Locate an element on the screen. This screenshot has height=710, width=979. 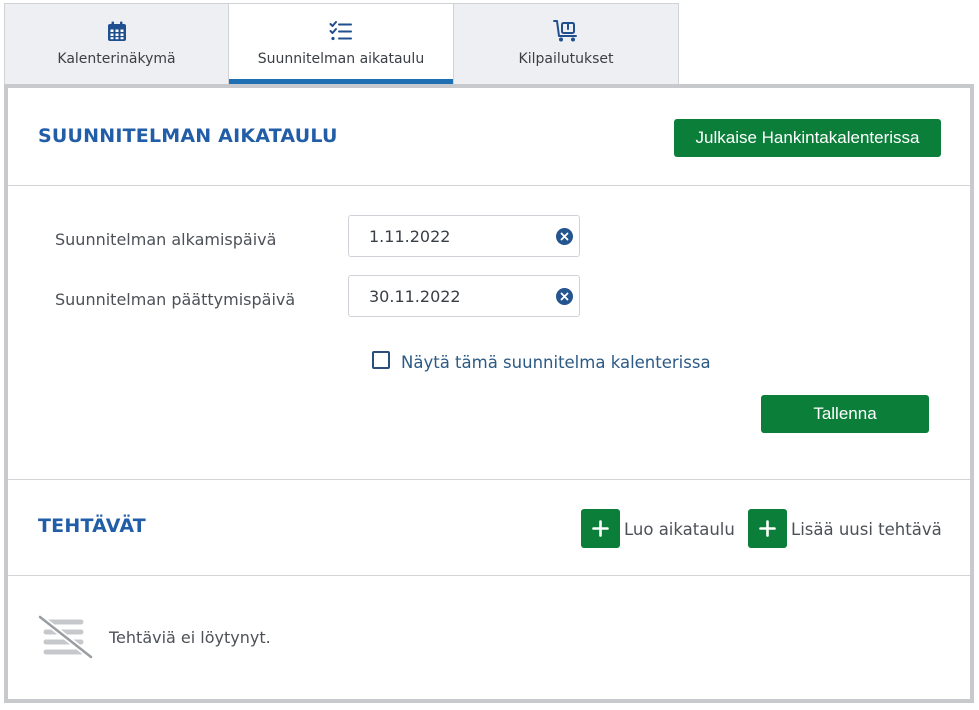
create-schedule-label: Luo aikataulu is located at coordinates (679, 529).